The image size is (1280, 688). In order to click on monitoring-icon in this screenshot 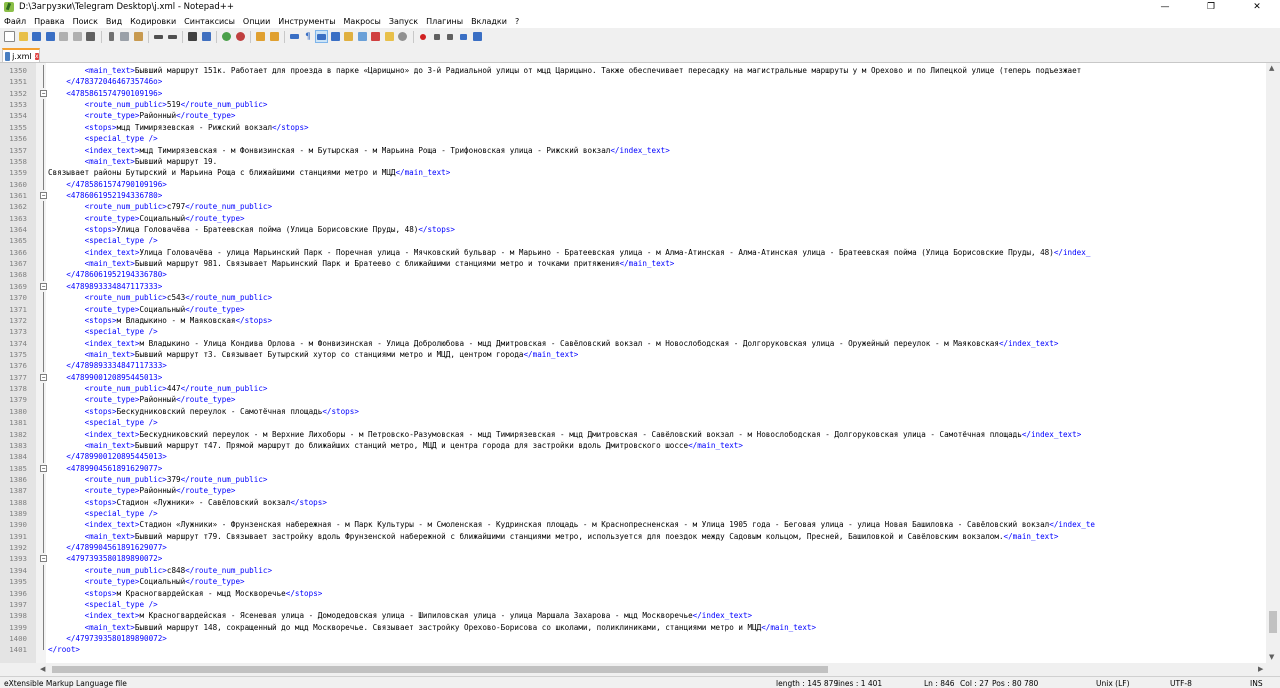, I will do `click(402, 36)`.